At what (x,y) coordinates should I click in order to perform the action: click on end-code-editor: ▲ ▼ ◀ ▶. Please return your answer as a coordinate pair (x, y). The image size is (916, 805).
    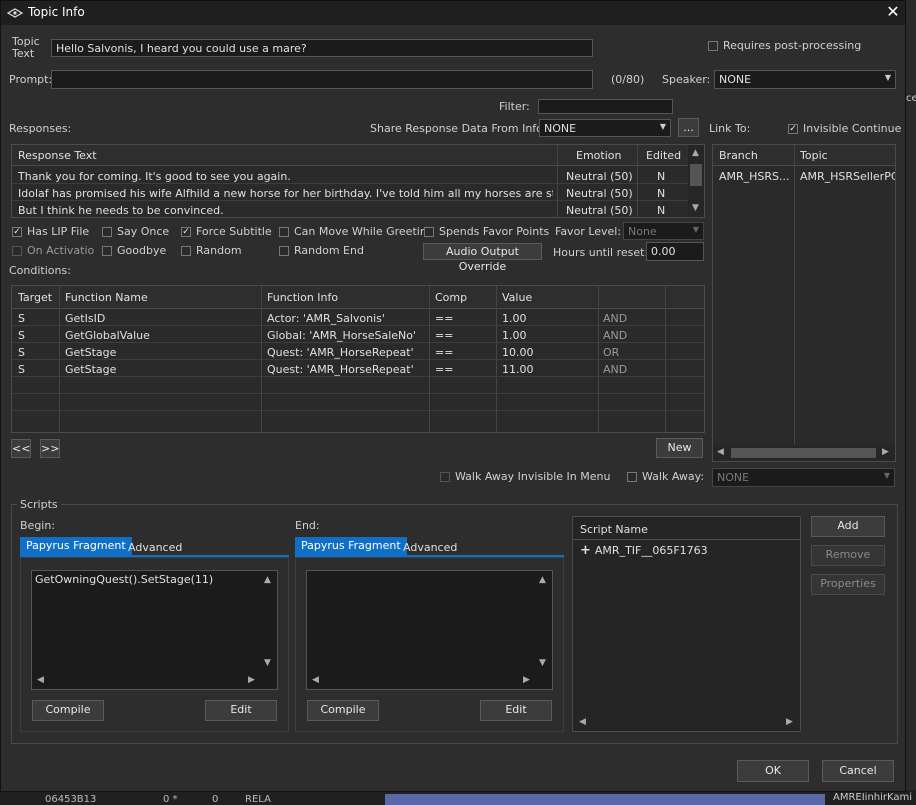
    Looking at the image, I should click on (429, 630).